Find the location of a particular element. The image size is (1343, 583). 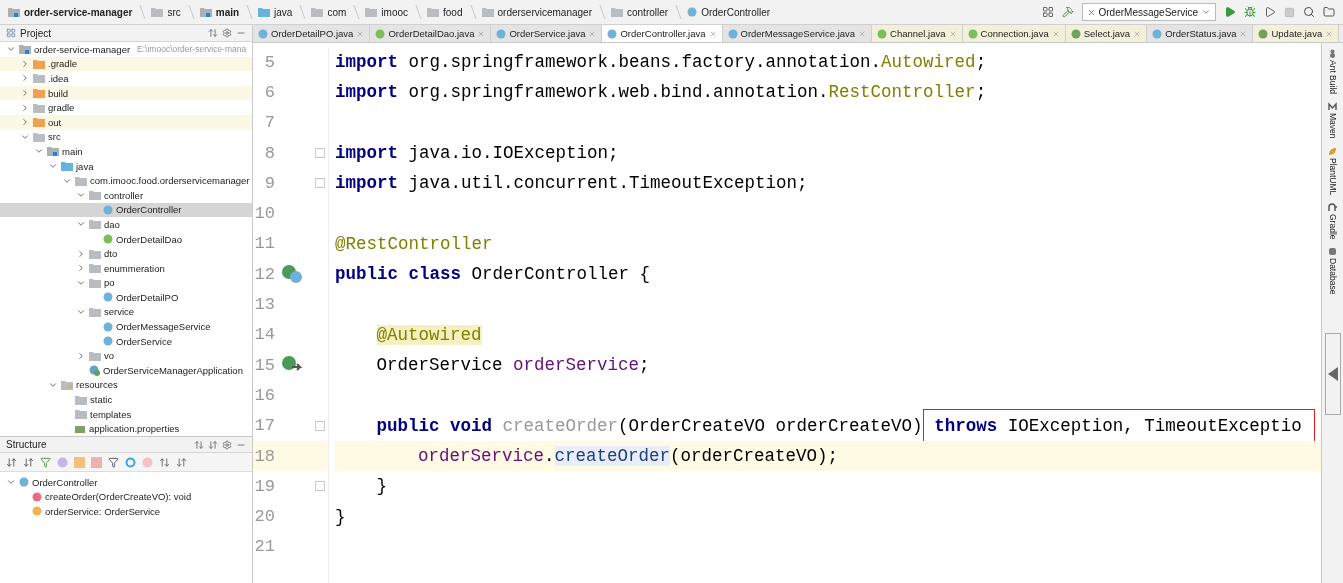

coverage-icon is located at coordinates (1270, 12).